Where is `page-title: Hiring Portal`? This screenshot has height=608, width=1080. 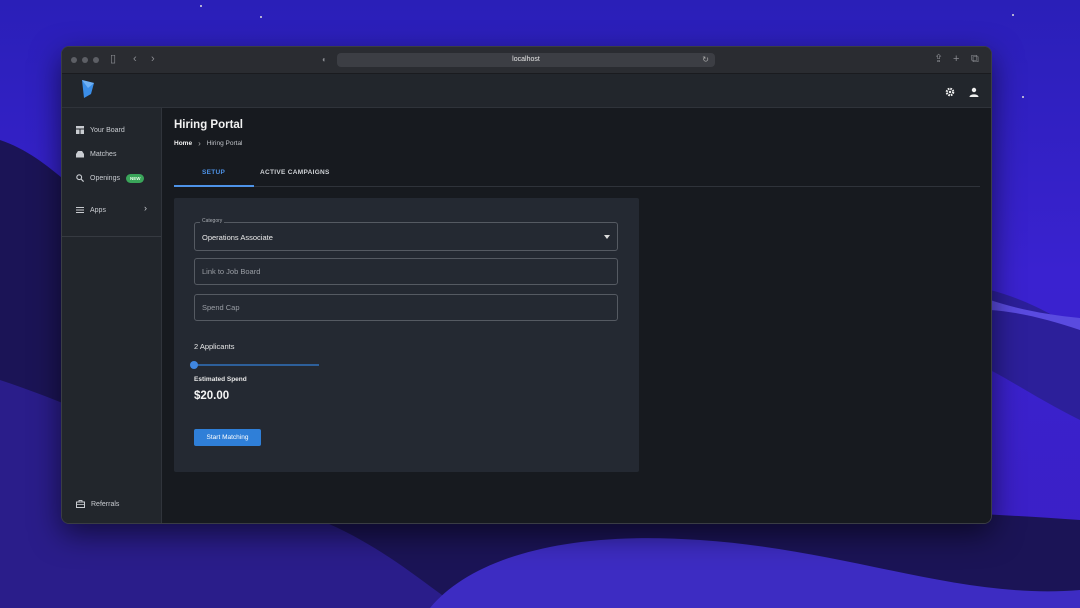 page-title: Hiring Portal is located at coordinates (209, 125).